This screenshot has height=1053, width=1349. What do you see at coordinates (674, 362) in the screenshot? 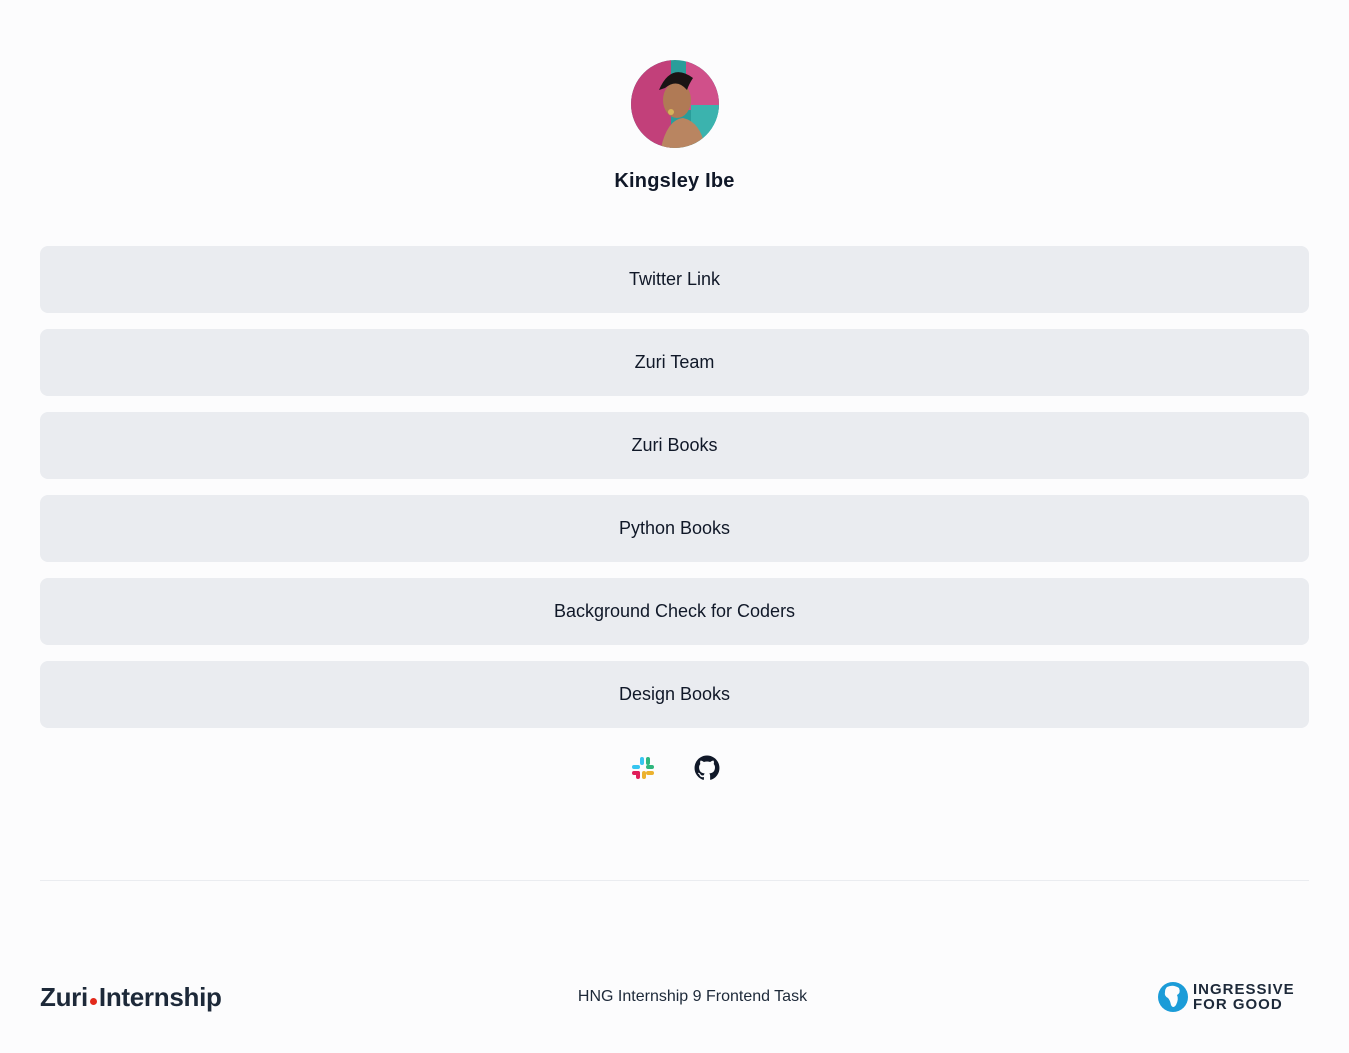
I see `zuri-team-button: Zuri Team` at bounding box center [674, 362].